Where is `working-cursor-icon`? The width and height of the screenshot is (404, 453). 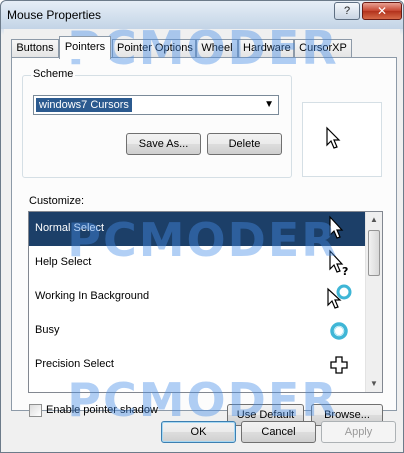 working-cursor-icon is located at coordinates (339, 296).